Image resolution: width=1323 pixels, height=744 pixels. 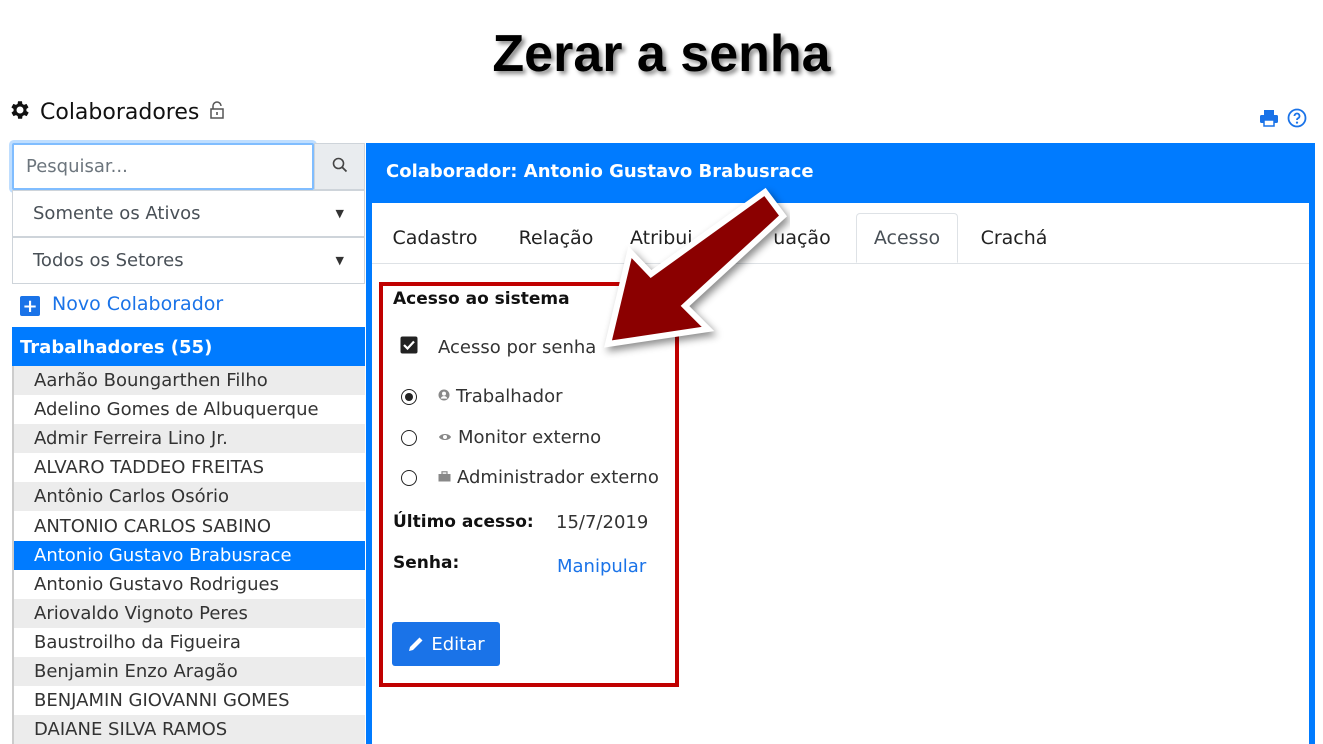 What do you see at coordinates (189, 525) in the screenshot?
I see `worker-list-item: ANTONIO CARLOS SABINO` at bounding box center [189, 525].